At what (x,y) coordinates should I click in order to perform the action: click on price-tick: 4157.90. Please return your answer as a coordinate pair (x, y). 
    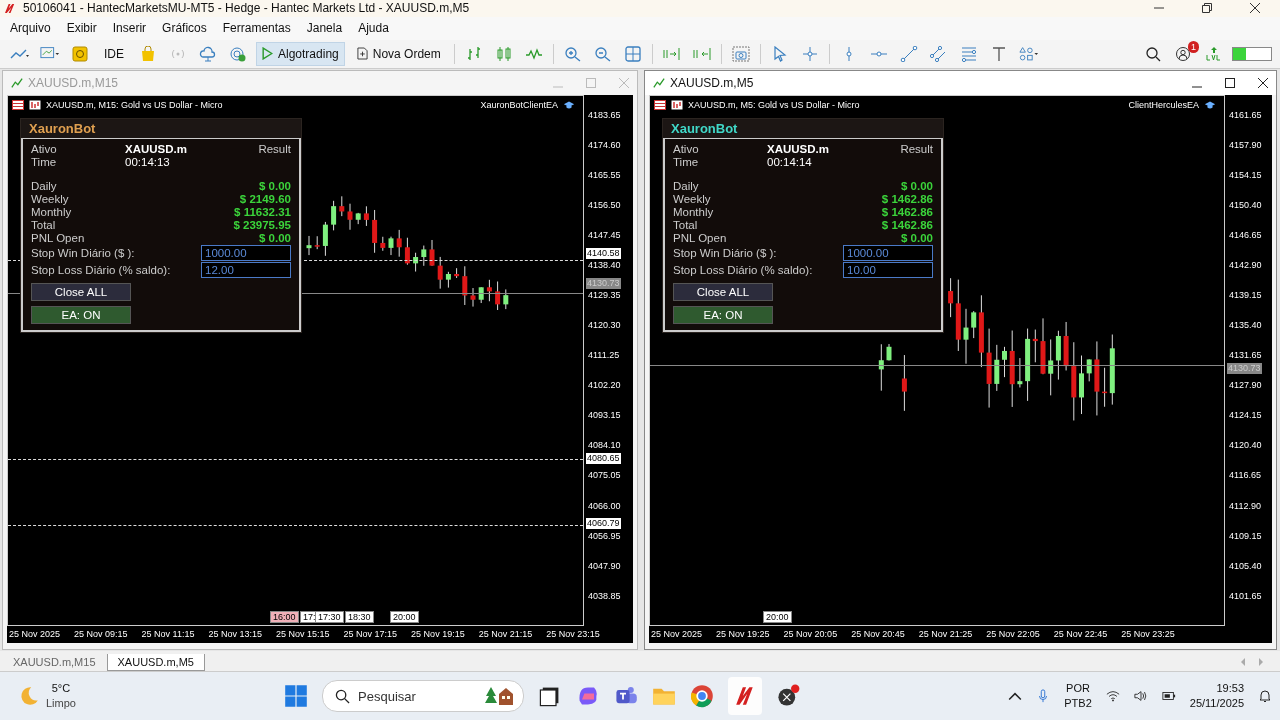
    Looking at the image, I should click on (1245, 144).